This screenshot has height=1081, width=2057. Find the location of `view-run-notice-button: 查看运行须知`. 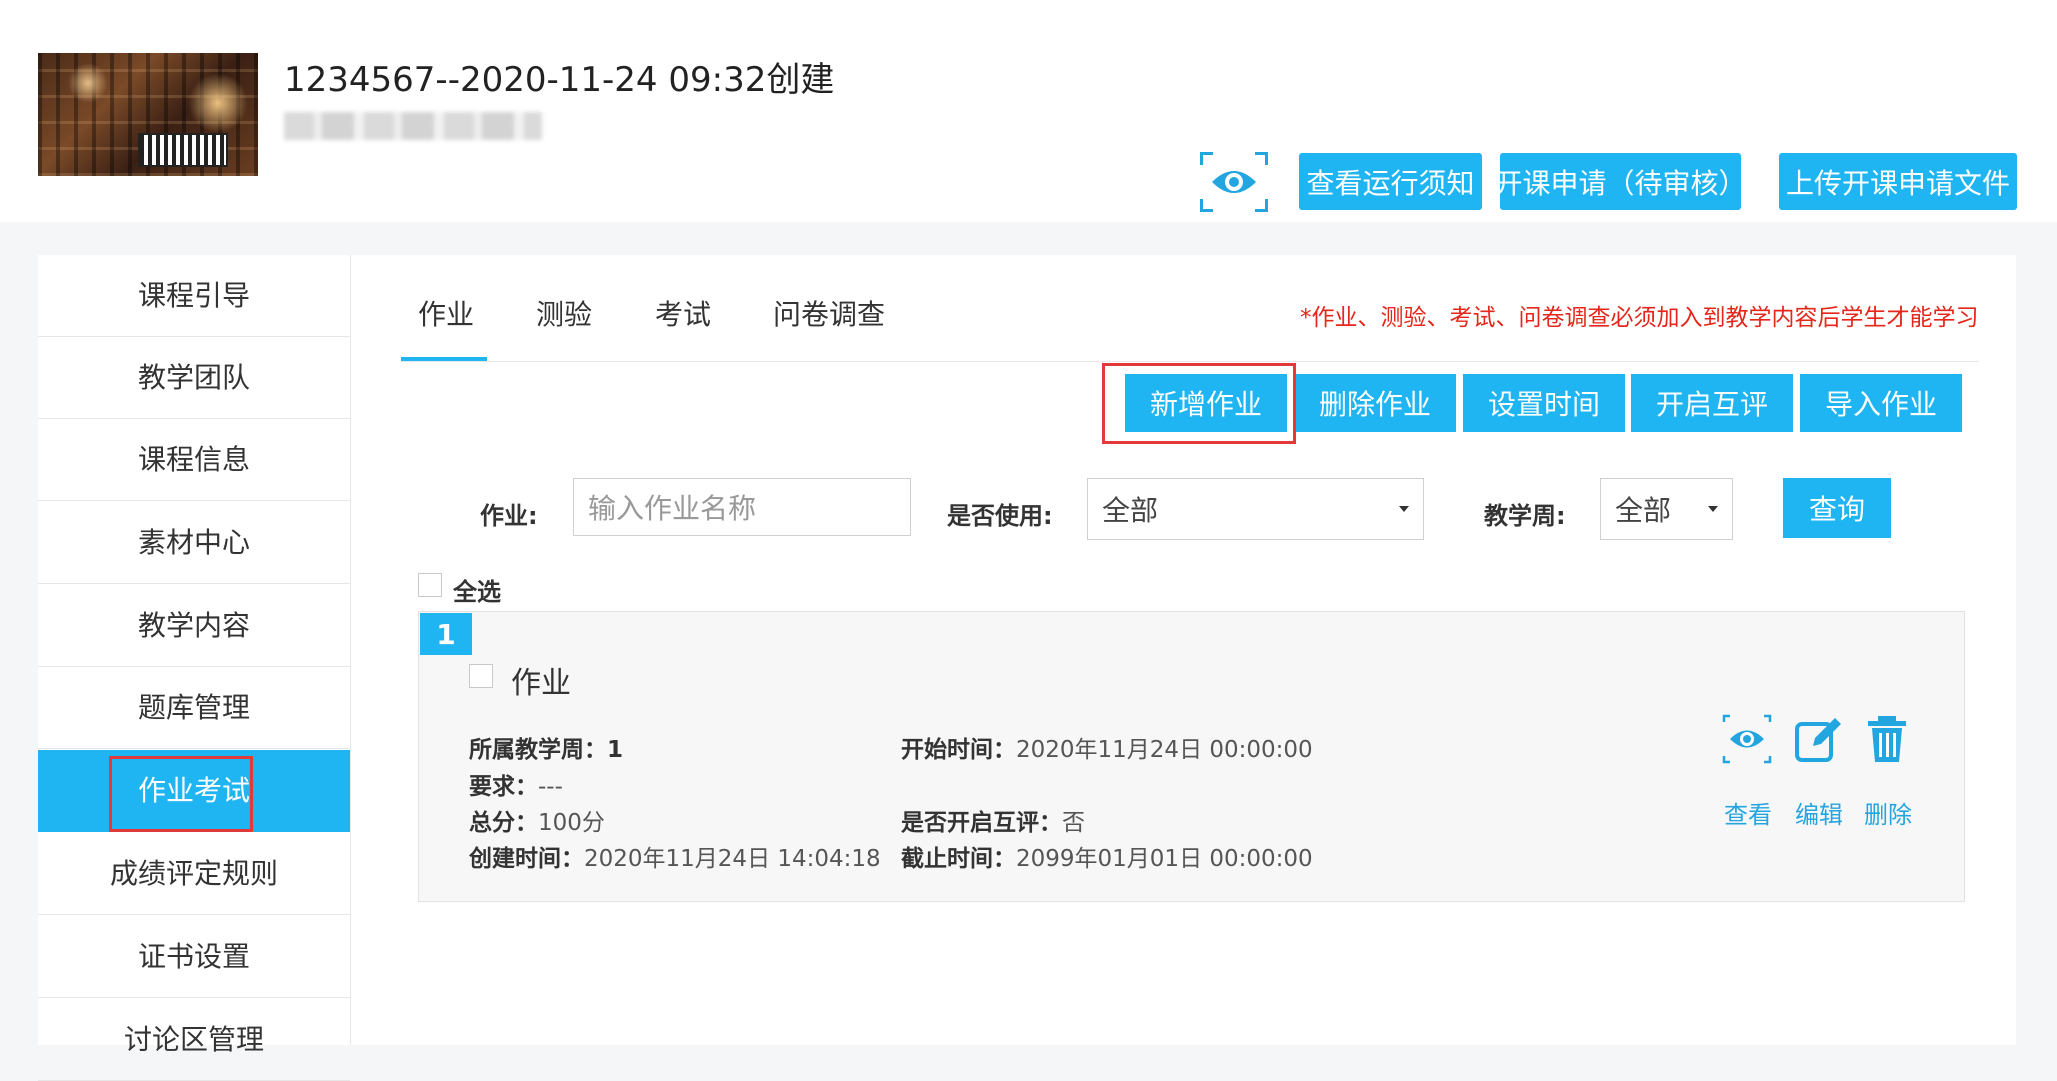

view-run-notice-button: 查看运行须知 is located at coordinates (1390, 181).